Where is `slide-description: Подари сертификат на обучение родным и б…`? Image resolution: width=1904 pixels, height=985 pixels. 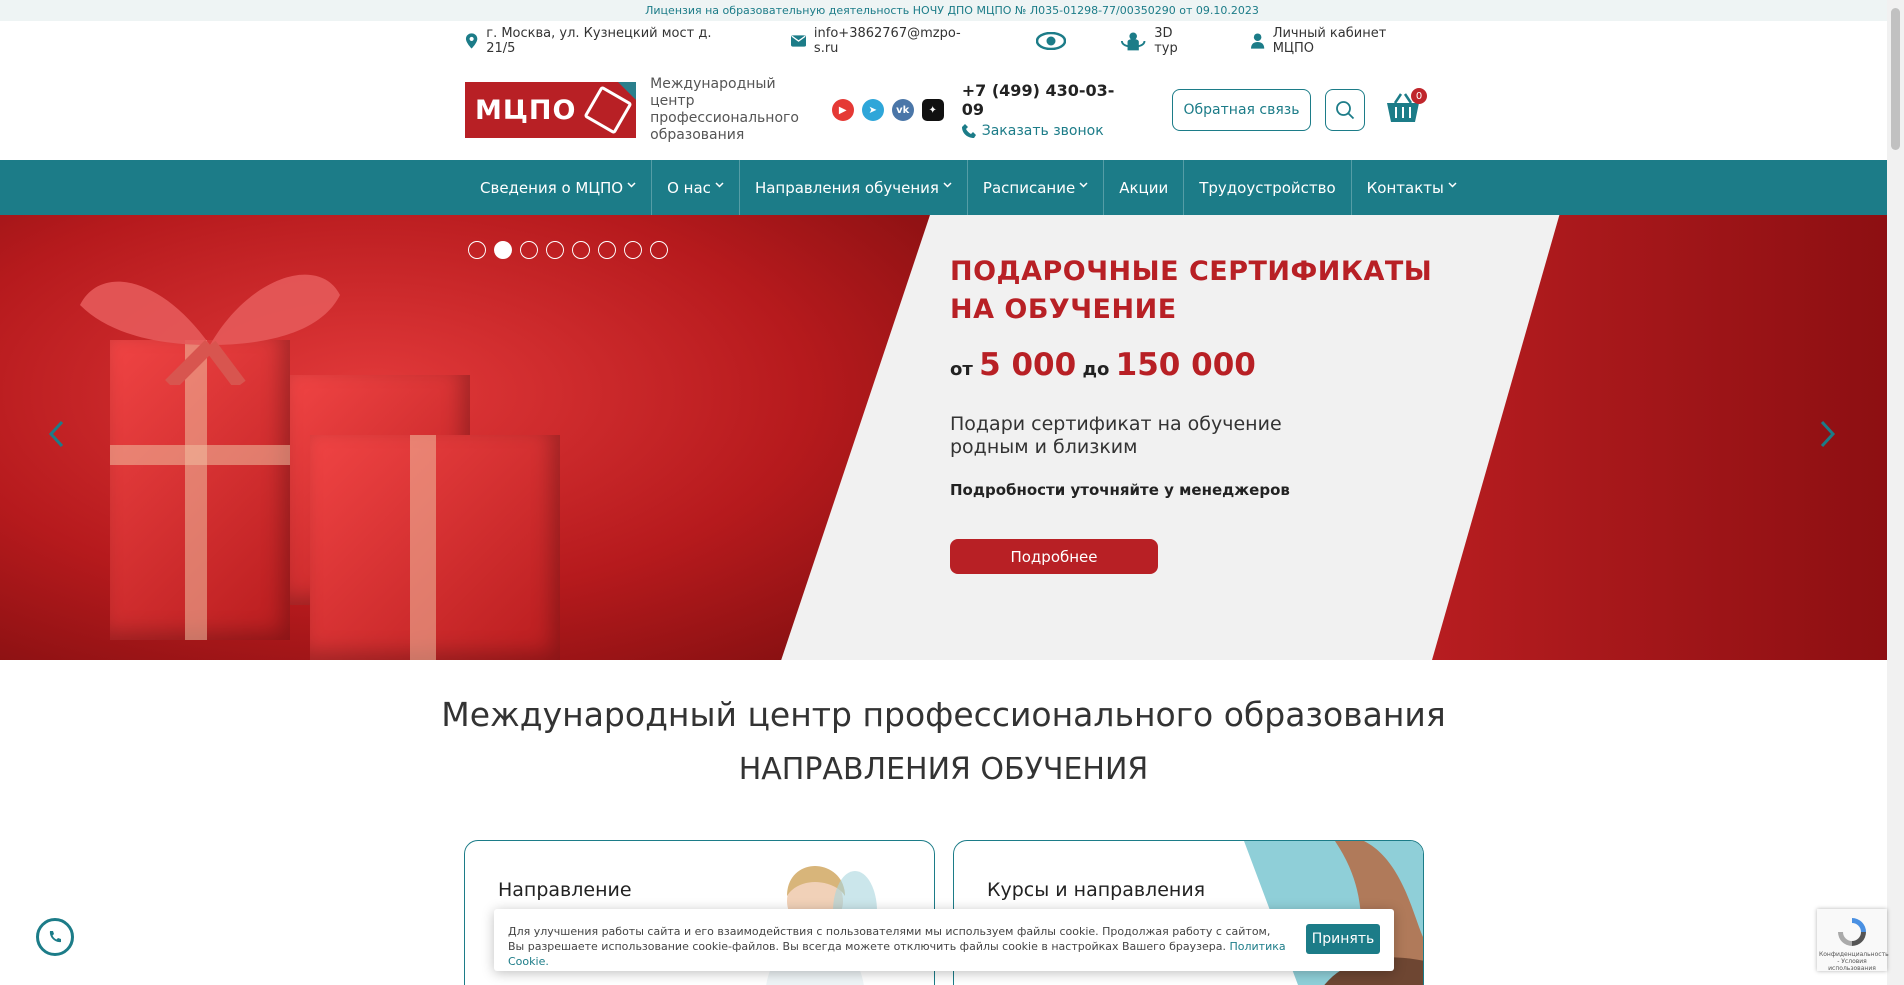
slide-description: Подари сертификат на обучение родным и б… is located at coordinates (1116, 435).